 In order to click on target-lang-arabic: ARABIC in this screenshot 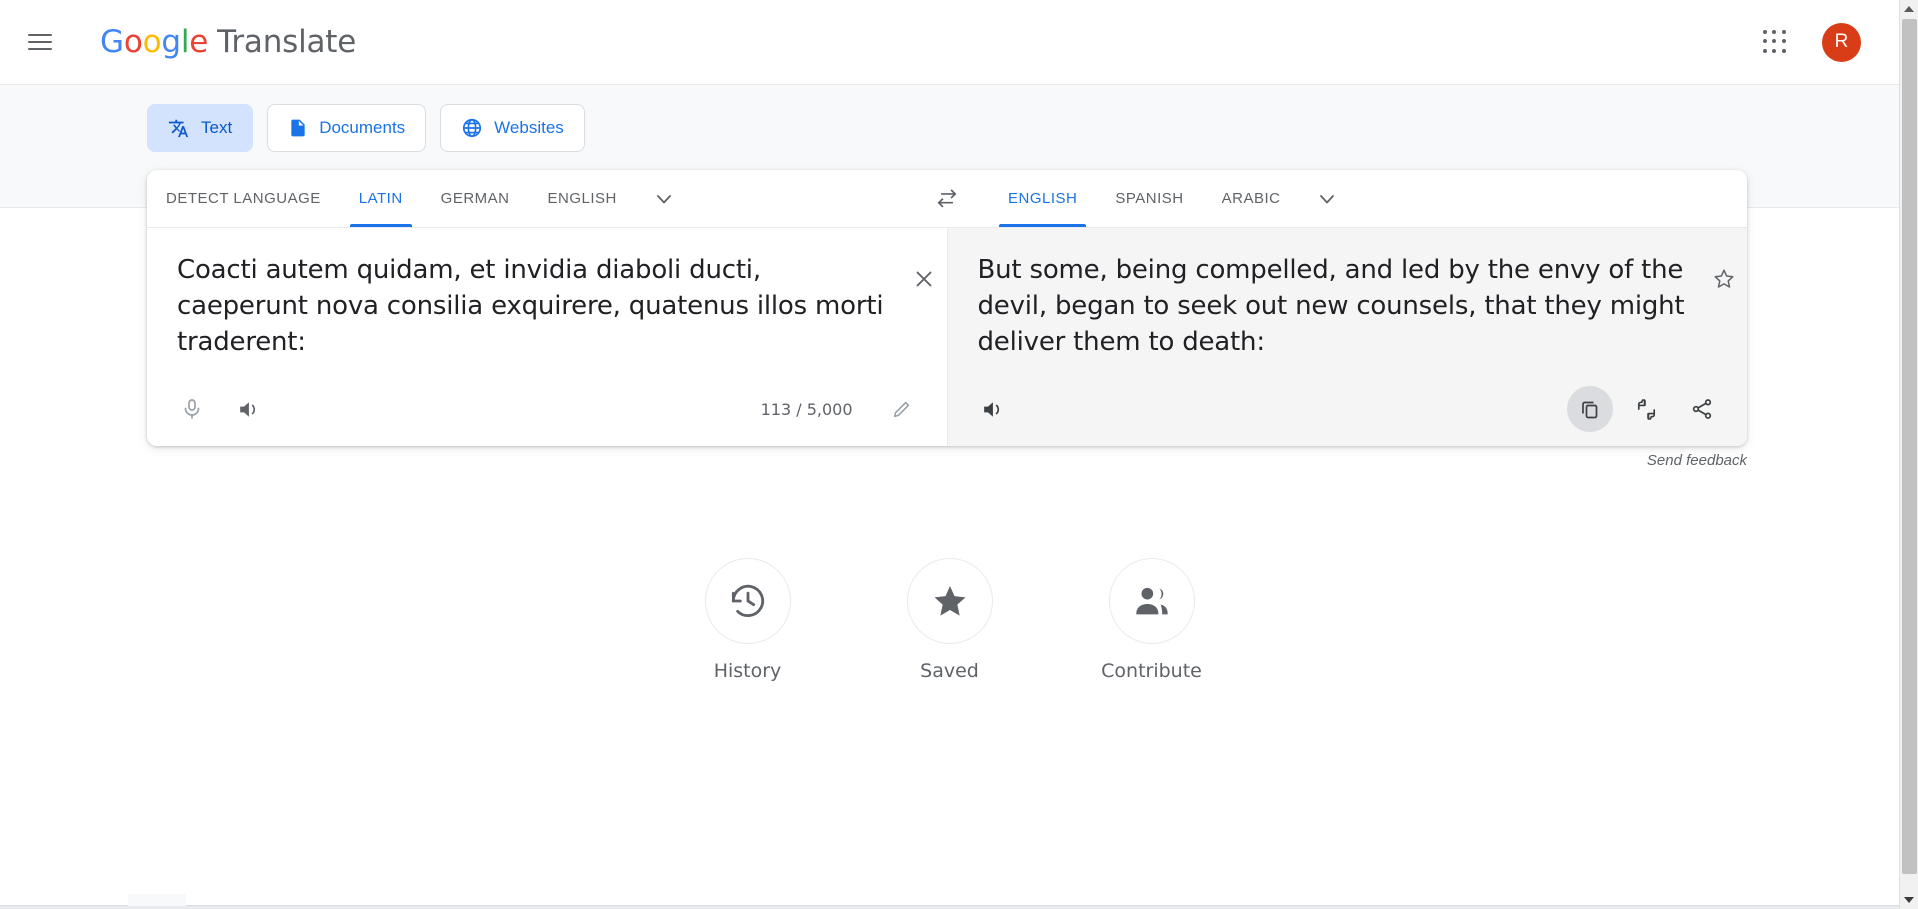, I will do `click(1251, 198)`.